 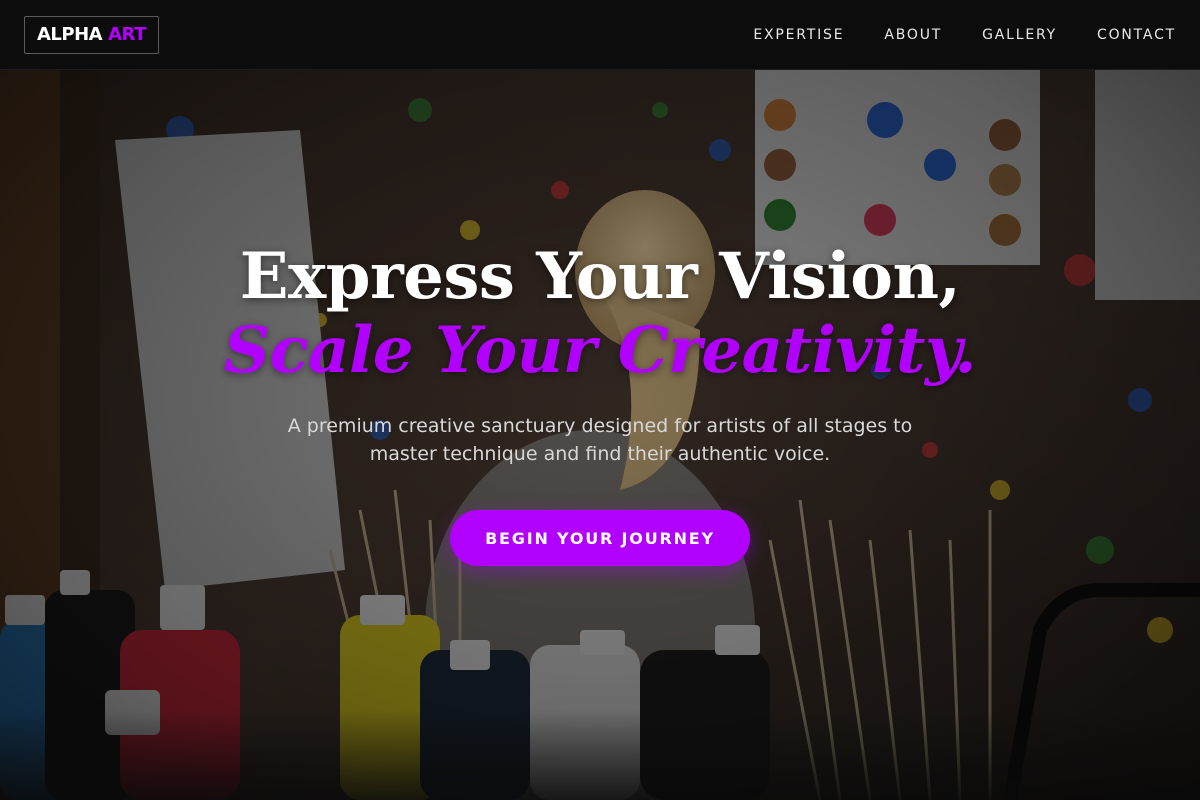 I want to click on brand-name-part1: ALPHA, so click(x=70, y=34).